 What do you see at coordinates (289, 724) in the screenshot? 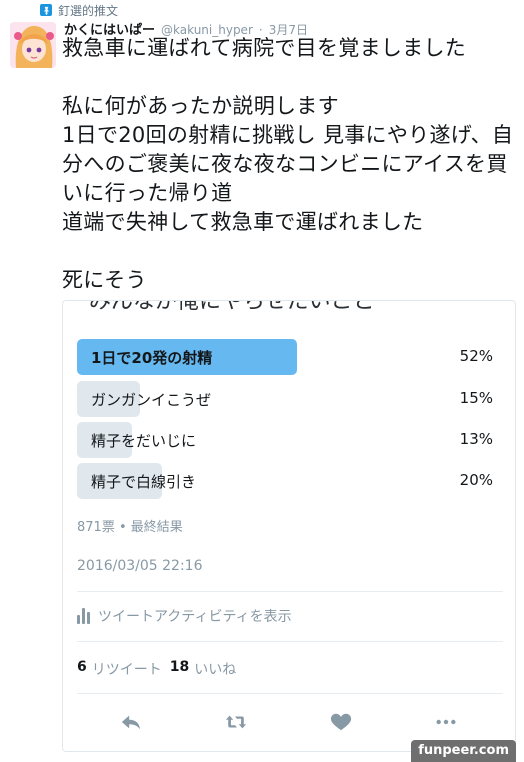
I see `tweet-actions` at bounding box center [289, 724].